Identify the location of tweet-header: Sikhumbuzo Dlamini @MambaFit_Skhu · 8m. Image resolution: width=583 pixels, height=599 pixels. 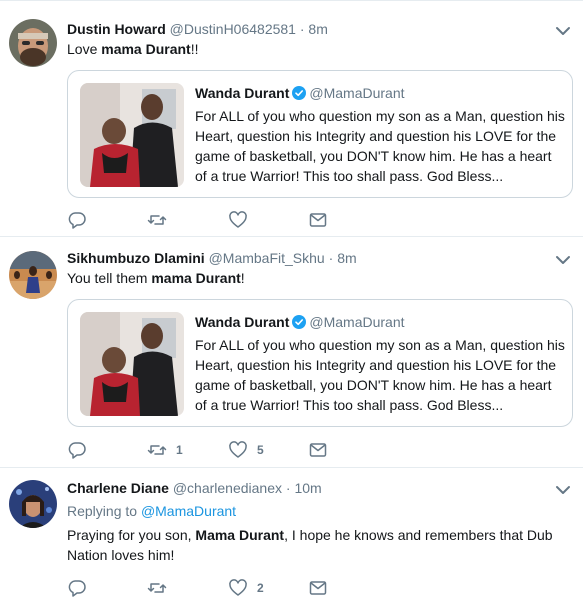
(212, 258).